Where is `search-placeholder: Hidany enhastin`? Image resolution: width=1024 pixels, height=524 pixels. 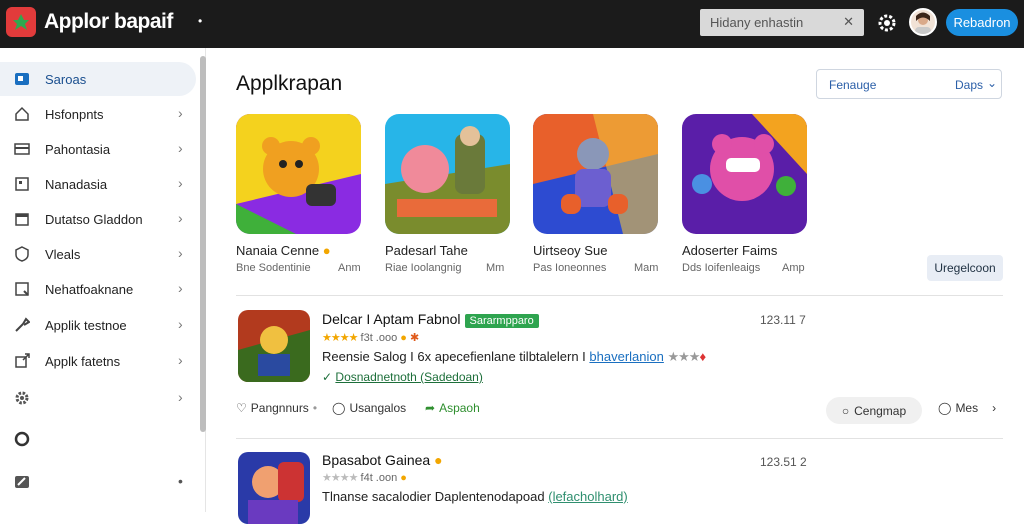 search-placeholder: Hidany enhastin is located at coordinates (757, 22).